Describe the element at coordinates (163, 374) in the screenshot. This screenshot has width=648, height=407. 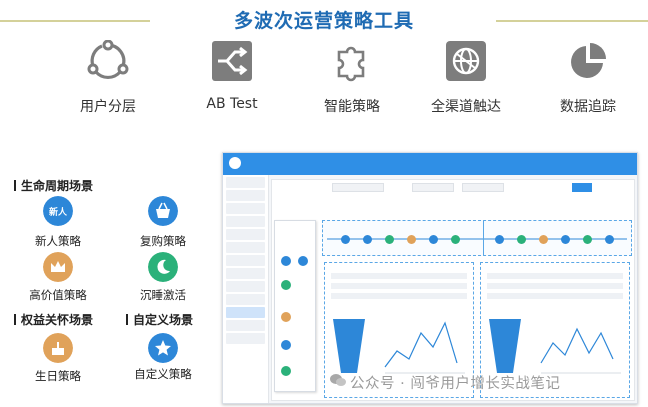
I see `strategy-custom: 自定义策略` at that location.